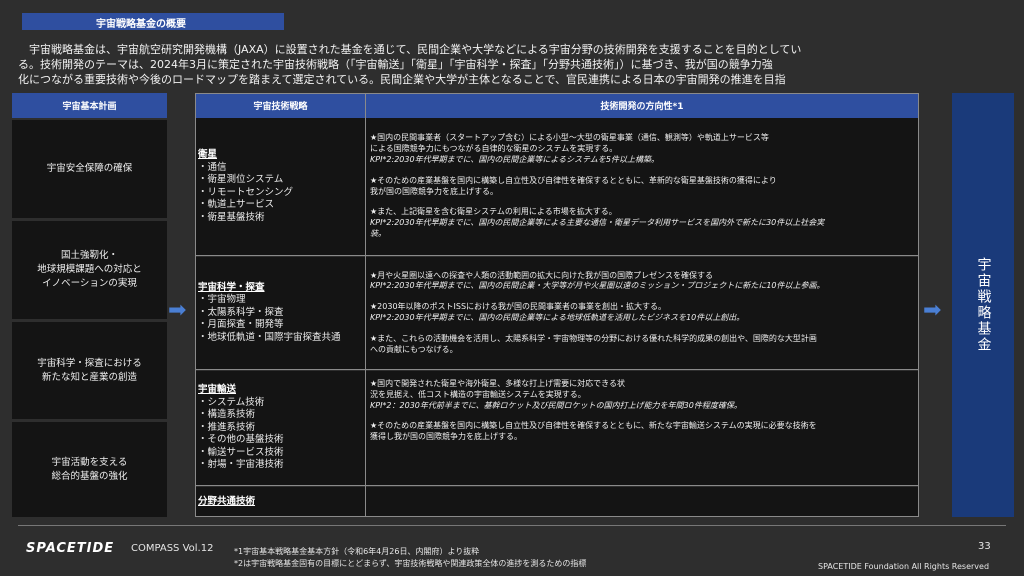  What do you see at coordinates (227, 427) in the screenshot?
I see `strategy-item: ・推進系技術` at bounding box center [227, 427].